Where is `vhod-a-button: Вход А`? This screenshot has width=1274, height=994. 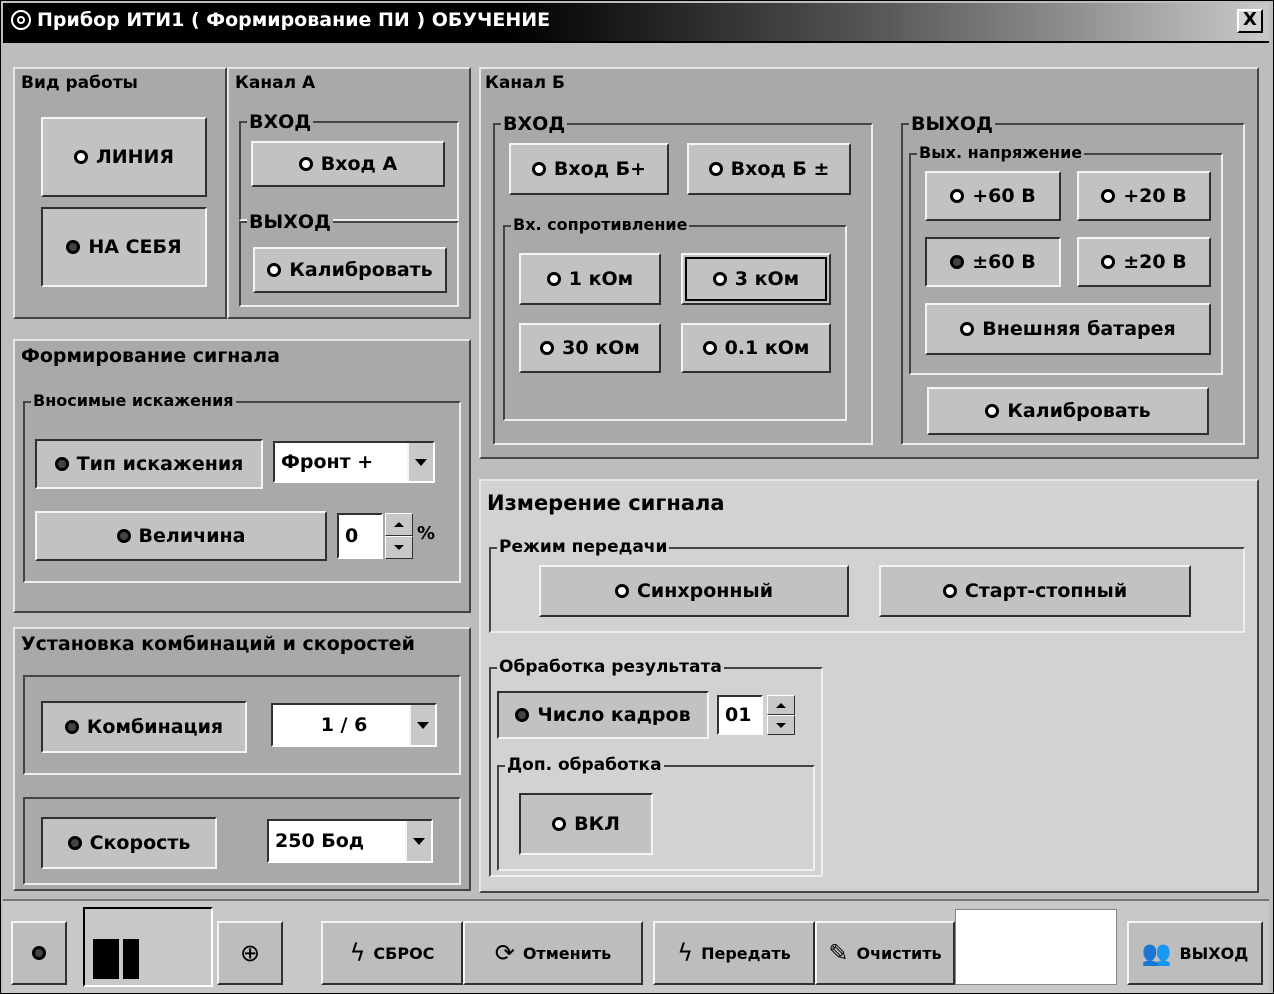 vhod-a-button: Вход А is located at coordinates (348, 164).